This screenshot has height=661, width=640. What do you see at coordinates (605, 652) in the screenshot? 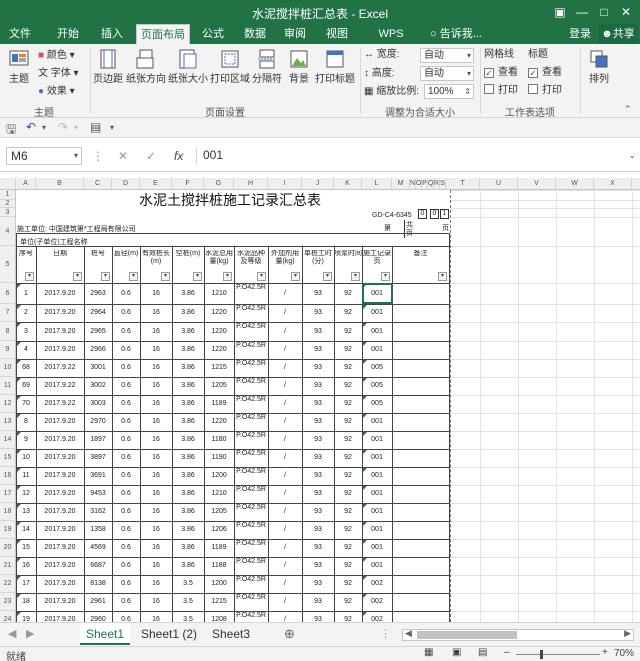
I see `zoom-in-icon: +` at bounding box center [605, 652].